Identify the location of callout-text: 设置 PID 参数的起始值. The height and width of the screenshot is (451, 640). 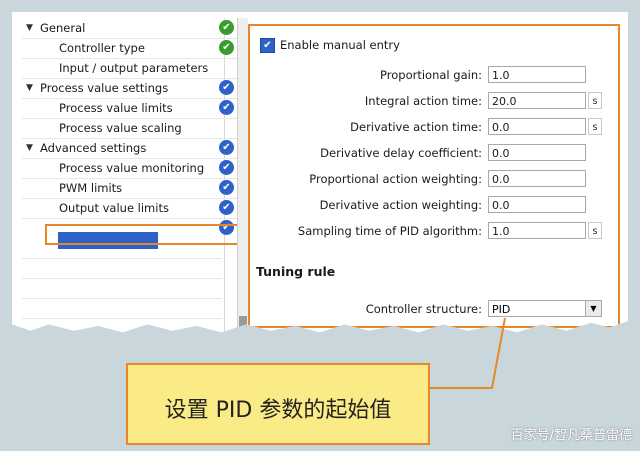
(278, 410).